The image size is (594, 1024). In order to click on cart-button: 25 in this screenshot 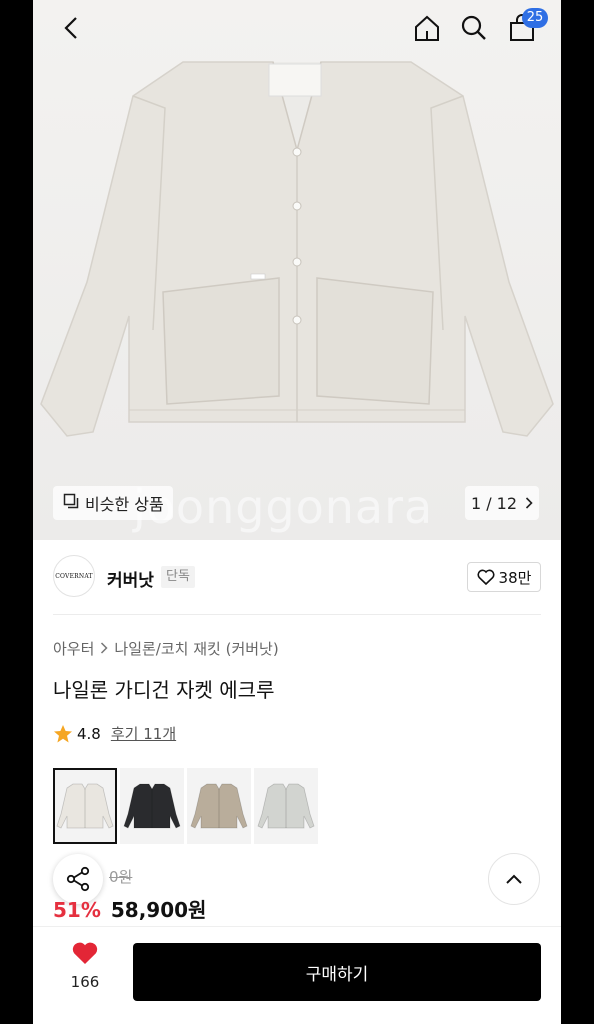, I will do `click(526, 27)`.